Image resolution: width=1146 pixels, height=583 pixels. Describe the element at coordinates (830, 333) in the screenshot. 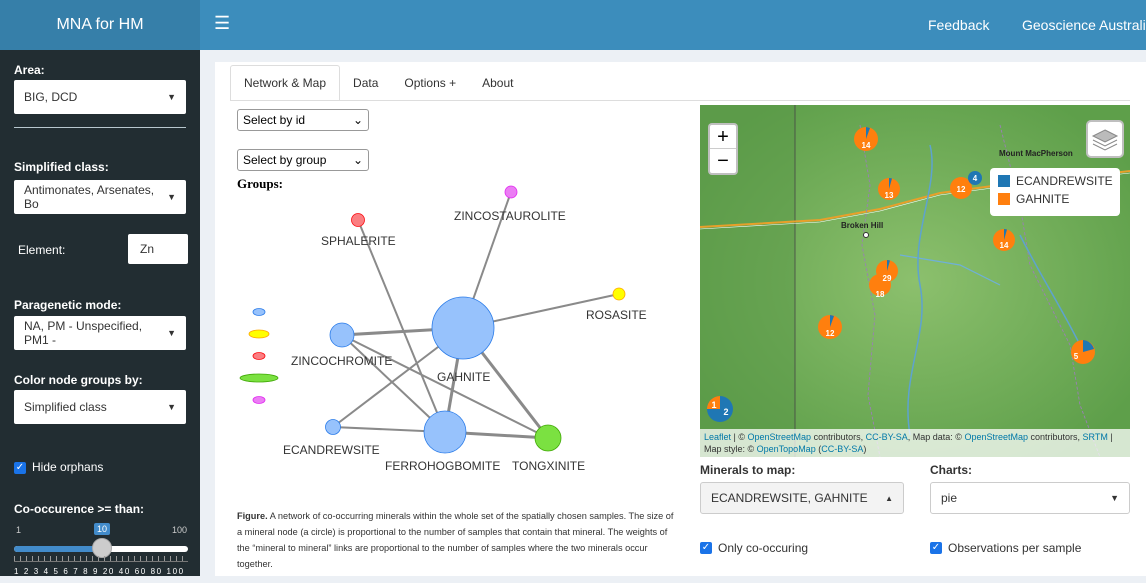

I see `pie-count: 12` at that location.